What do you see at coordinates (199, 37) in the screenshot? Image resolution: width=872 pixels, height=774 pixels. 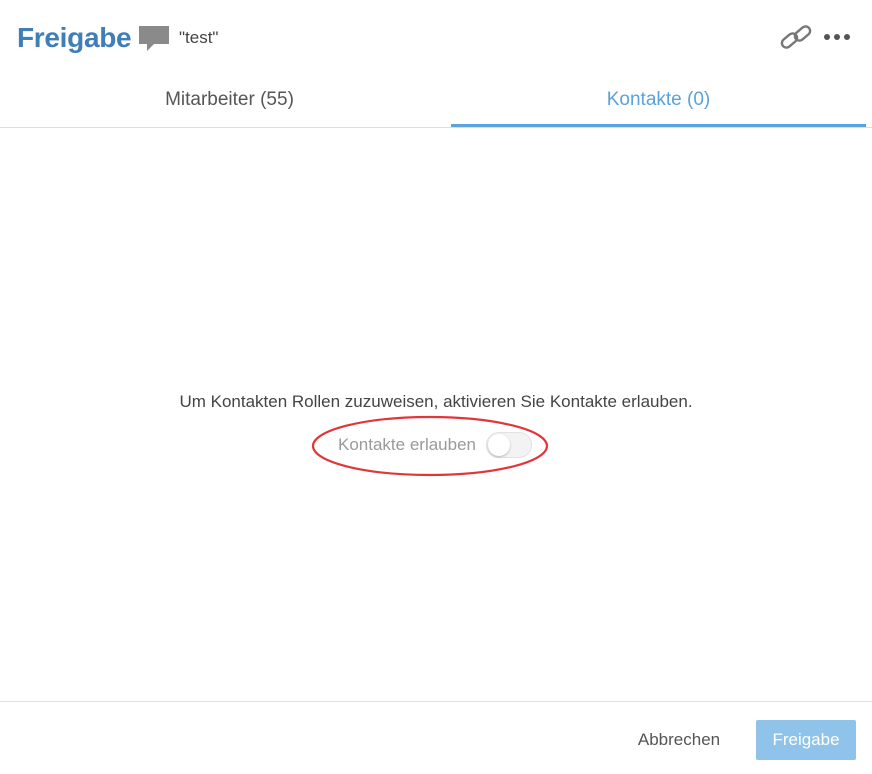 I see `item-name: "test"` at bounding box center [199, 37].